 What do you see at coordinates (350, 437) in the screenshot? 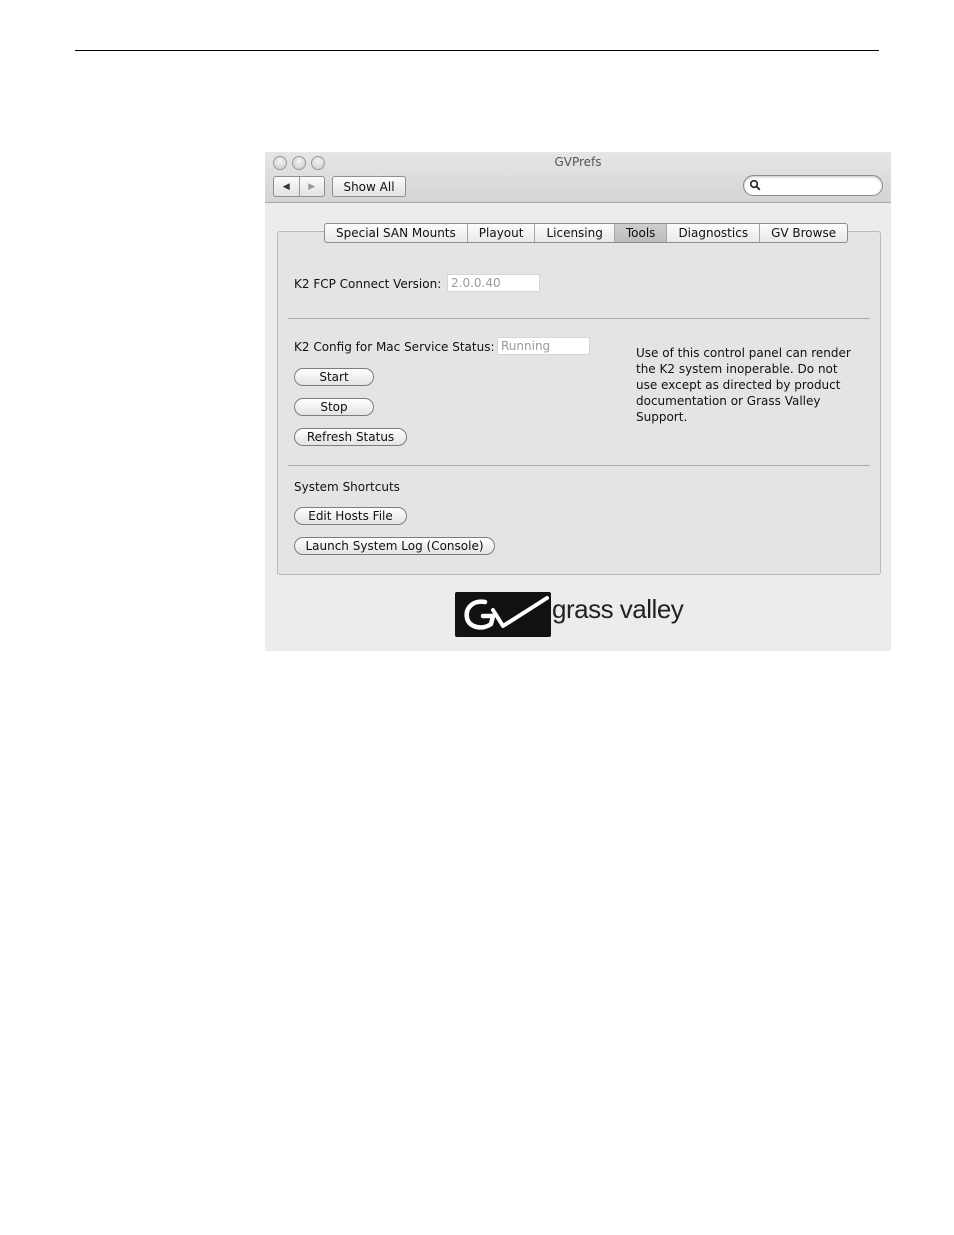
I see `refresh-status-button: Refresh Status` at bounding box center [350, 437].